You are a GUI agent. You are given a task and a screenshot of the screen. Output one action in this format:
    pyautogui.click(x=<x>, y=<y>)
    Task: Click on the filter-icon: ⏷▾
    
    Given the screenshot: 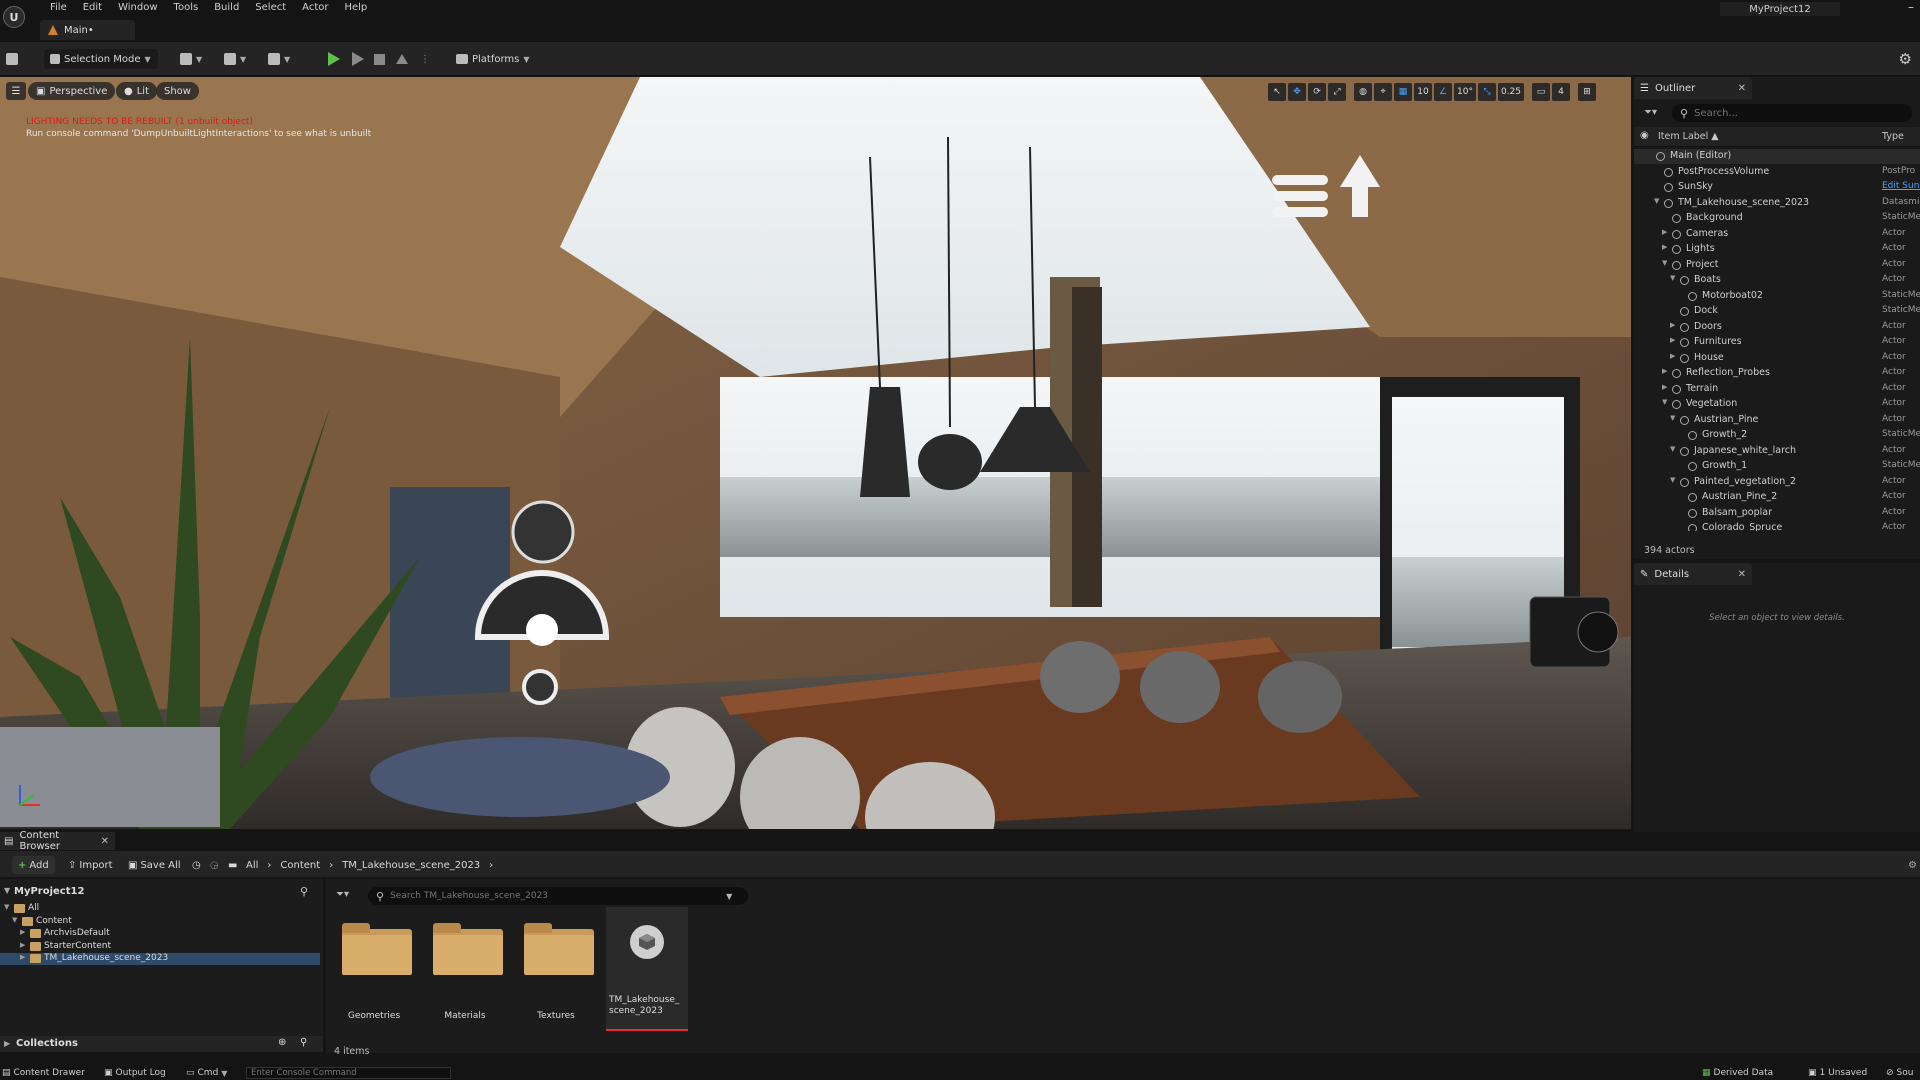 What is the action you would take?
    pyautogui.click(x=342, y=894)
    